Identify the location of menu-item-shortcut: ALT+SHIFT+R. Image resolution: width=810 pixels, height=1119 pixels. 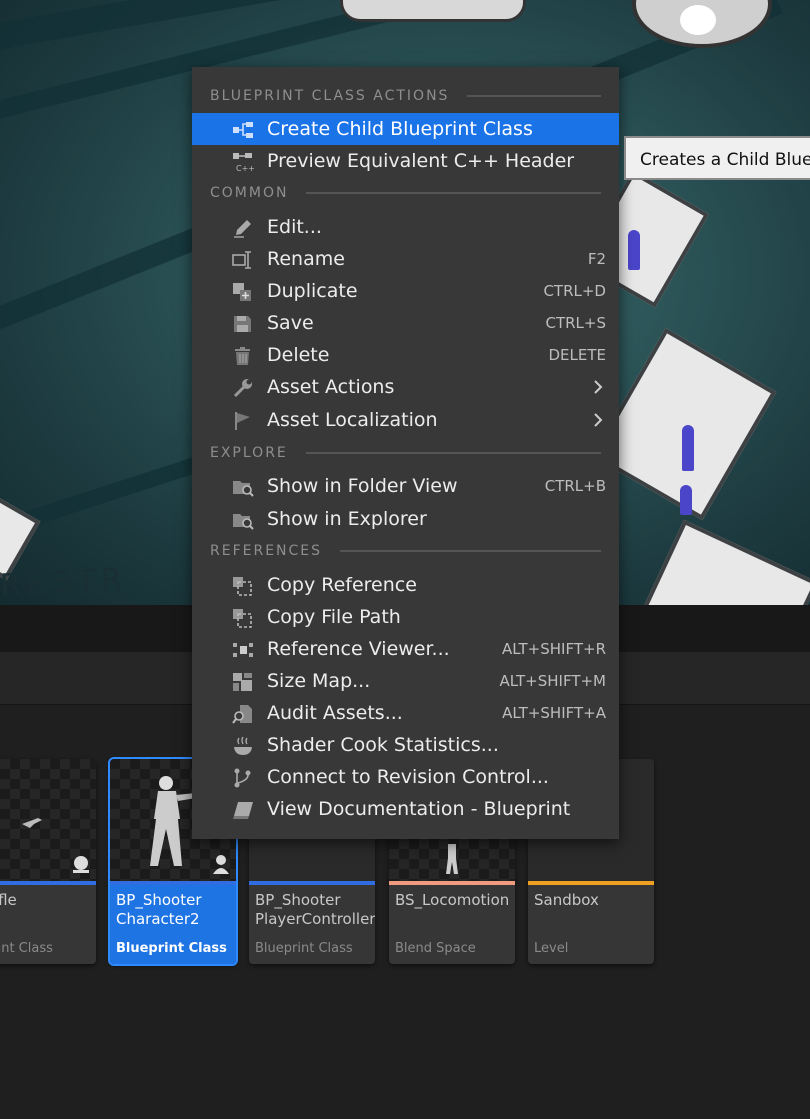
(553, 649).